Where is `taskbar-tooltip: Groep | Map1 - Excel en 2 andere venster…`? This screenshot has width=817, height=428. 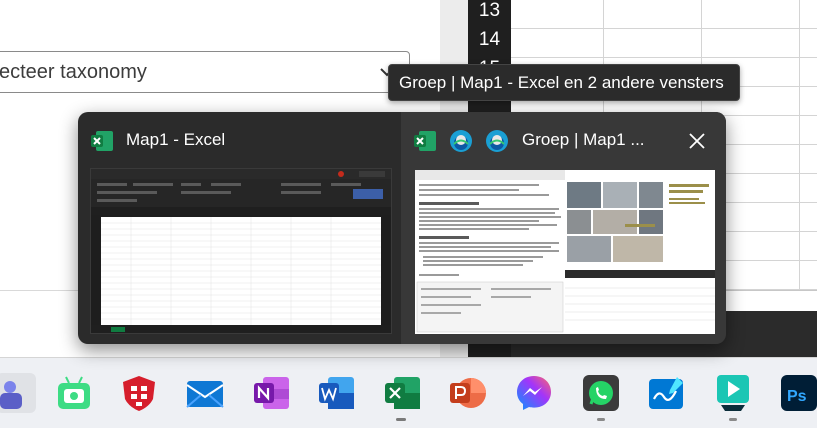
taskbar-tooltip: Groep | Map1 - Excel en 2 andere venster… is located at coordinates (564, 82).